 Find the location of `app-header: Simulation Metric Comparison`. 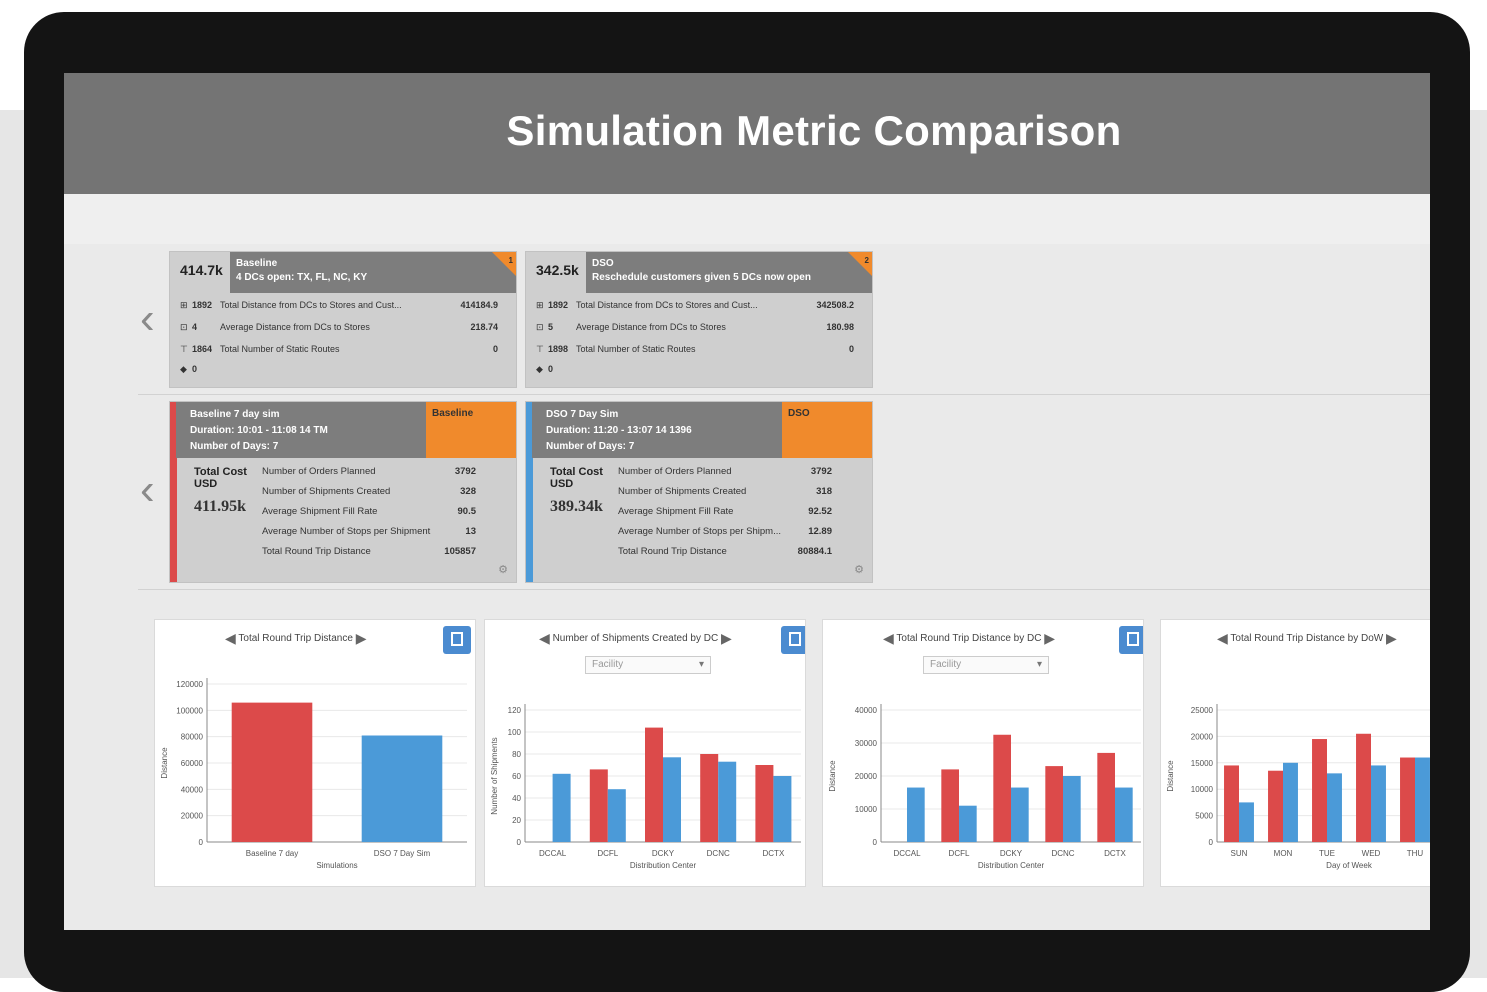

app-header: Simulation Metric Comparison is located at coordinates (747, 133).